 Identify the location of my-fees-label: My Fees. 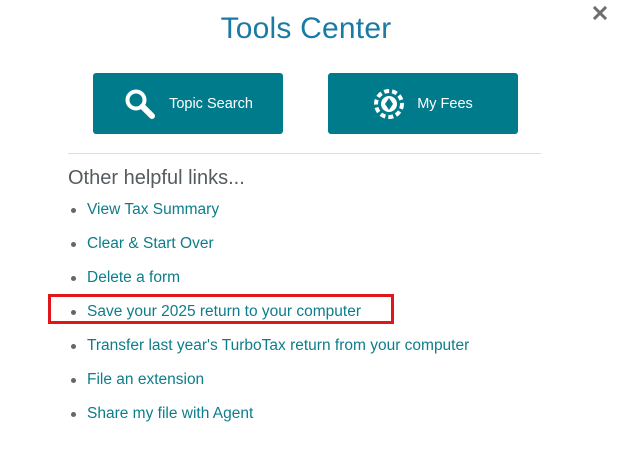
(445, 103).